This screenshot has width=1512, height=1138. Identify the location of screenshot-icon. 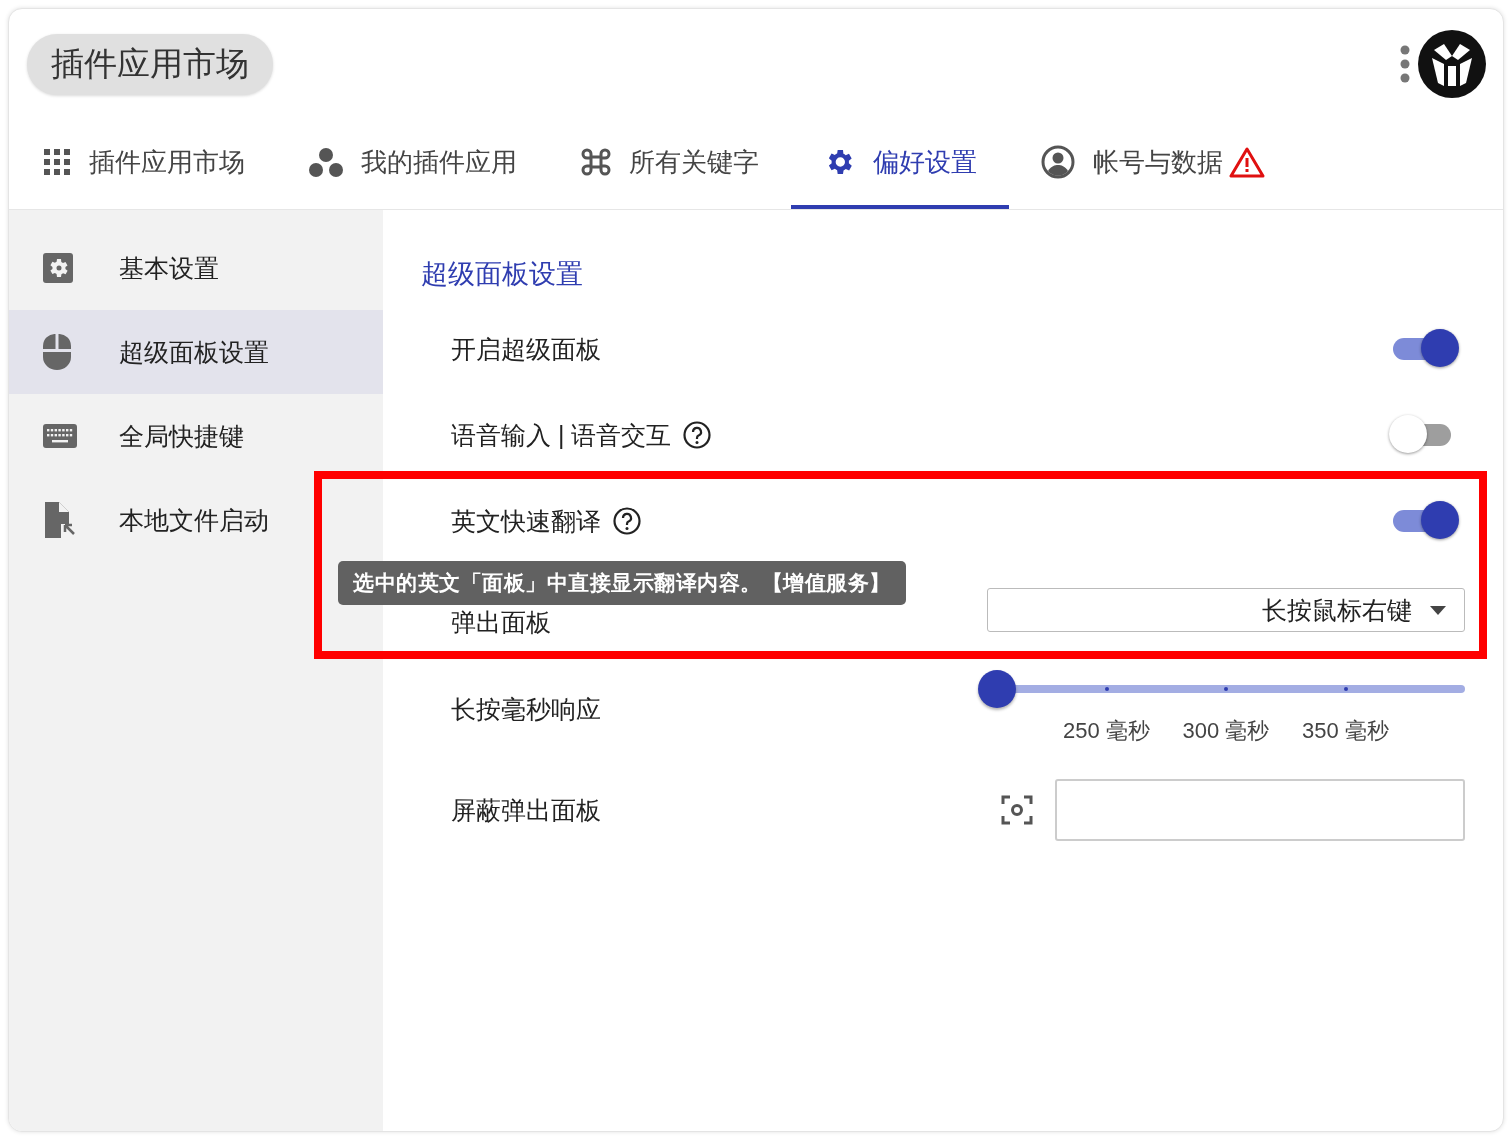
(1017, 810).